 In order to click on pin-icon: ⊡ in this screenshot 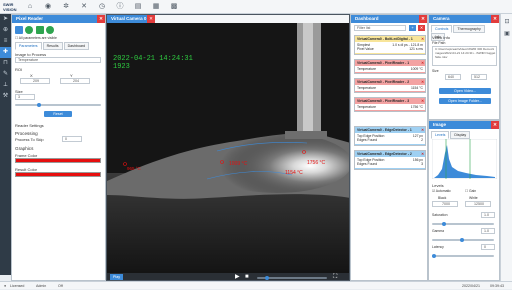, I will do `click(507, 22)`.